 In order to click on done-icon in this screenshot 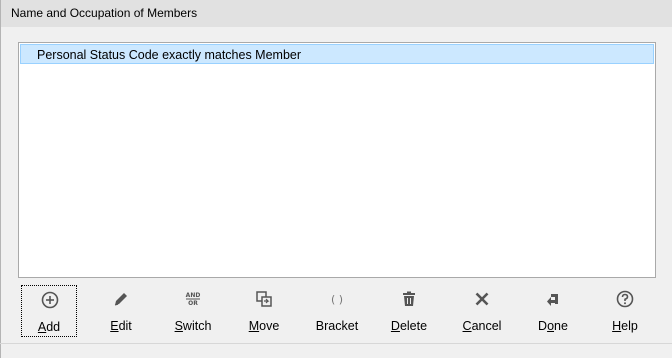, I will do `click(553, 301)`.